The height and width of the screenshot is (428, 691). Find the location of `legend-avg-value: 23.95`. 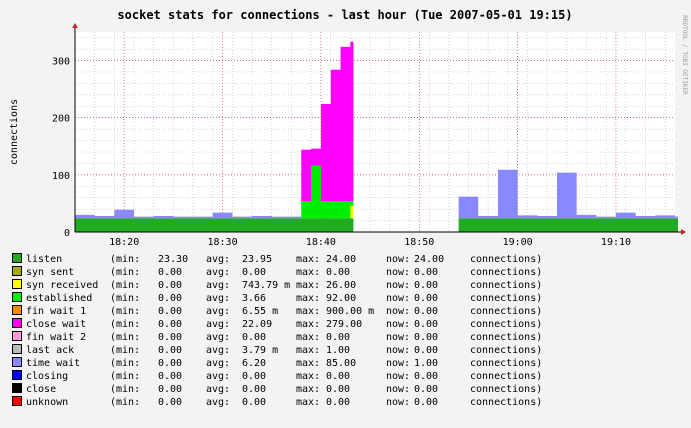

legend-avg-value: 23.95 is located at coordinates (257, 259).